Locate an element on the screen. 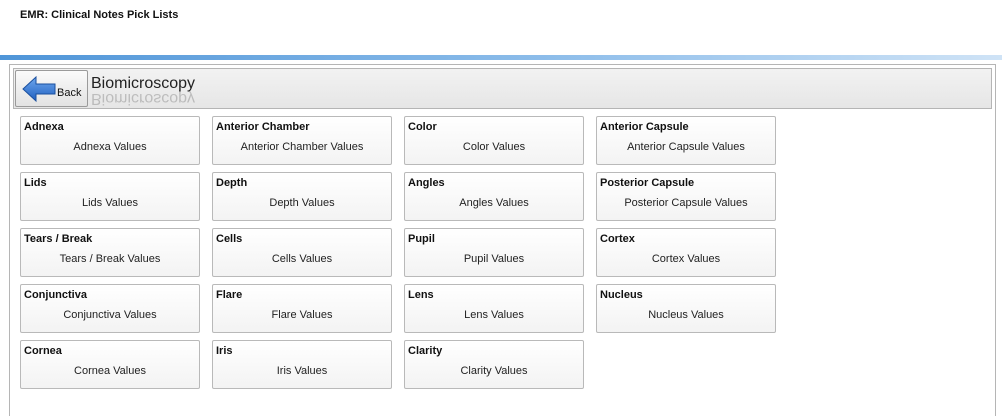 The width and height of the screenshot is (1002, 416). tile-title: Color is located at coordinates (422, 127).